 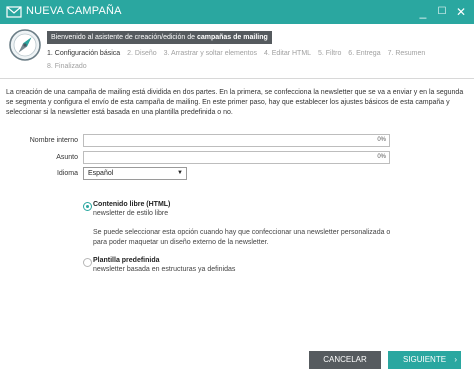 What do you see at coordinates (14, 12) in the screenshot?
I see `envelope-icon` at bounding box center [14, 12].